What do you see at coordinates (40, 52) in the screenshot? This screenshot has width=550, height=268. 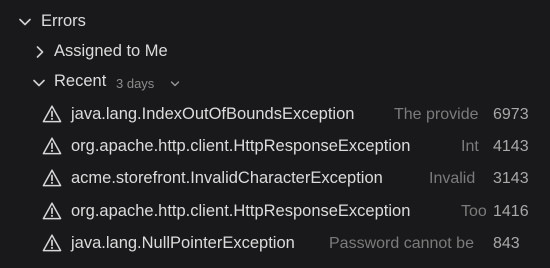 I see `chevron-right-icon` at bounding box center [40, 52].